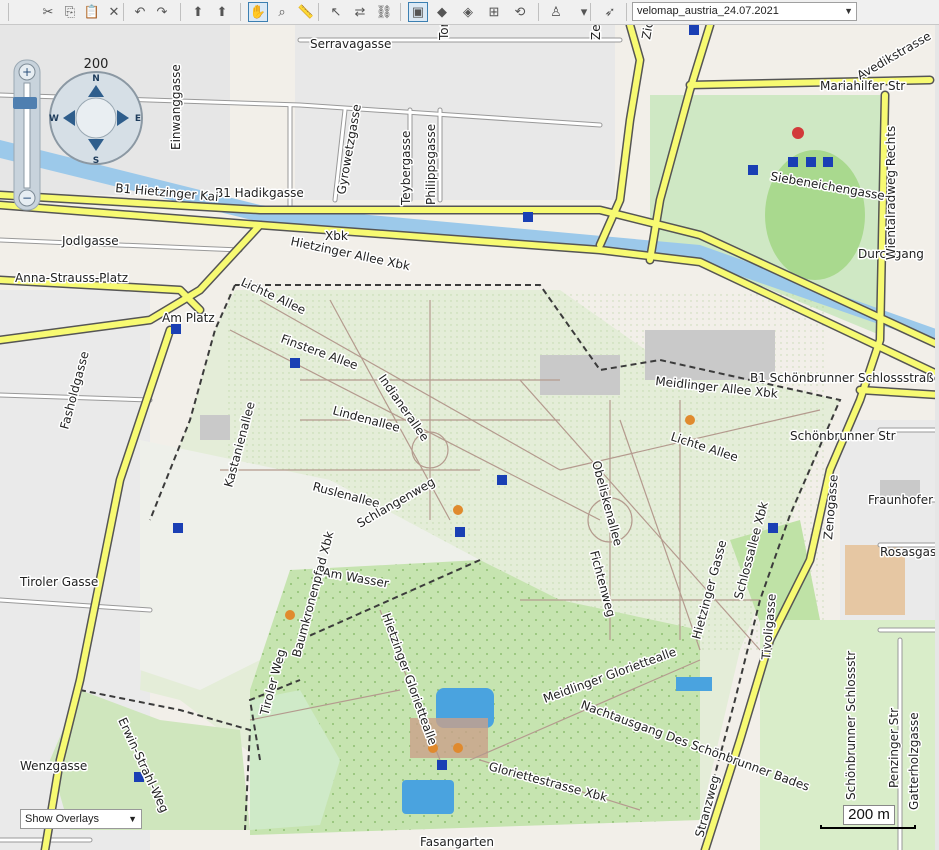  I want to click on map-select: velomap_austria_24.07.2021 ▼, so click(744, 11).